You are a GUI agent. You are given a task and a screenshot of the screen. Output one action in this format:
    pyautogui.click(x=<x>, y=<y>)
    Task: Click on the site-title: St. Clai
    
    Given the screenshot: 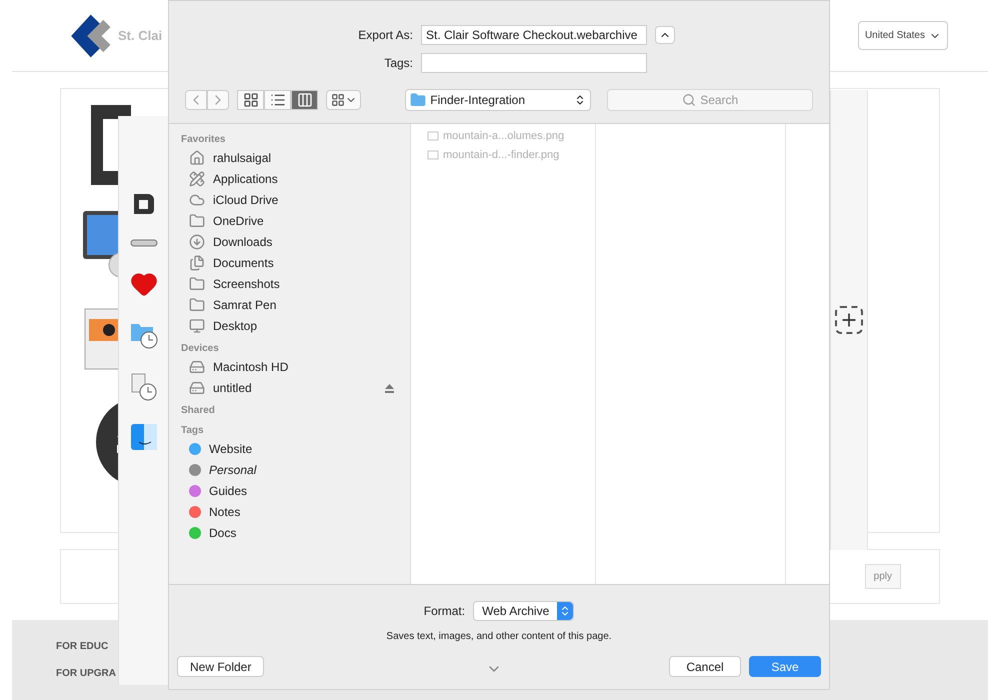 What is the action you would take?
    pyautogui.click(x=140, y=35)
    